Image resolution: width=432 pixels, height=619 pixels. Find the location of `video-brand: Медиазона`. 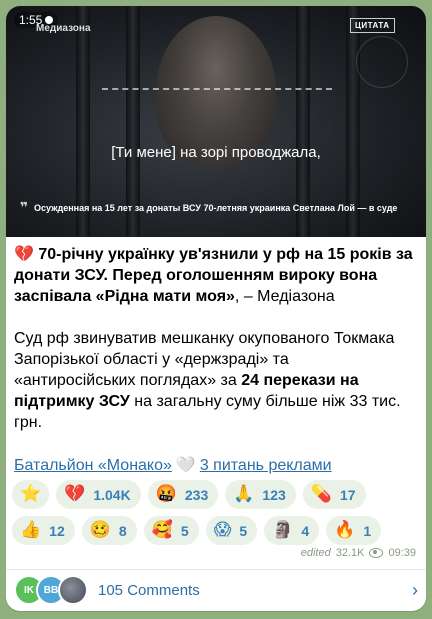

video-brand: Медиазона is located at coordinates (63, 28).